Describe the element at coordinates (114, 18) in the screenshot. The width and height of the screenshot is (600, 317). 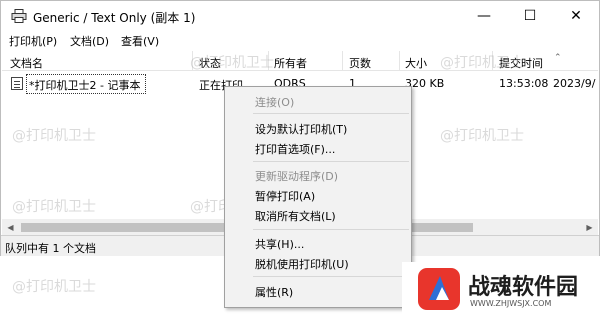
I see `window-title: Generic / Text Only (副本 1)` at that location.